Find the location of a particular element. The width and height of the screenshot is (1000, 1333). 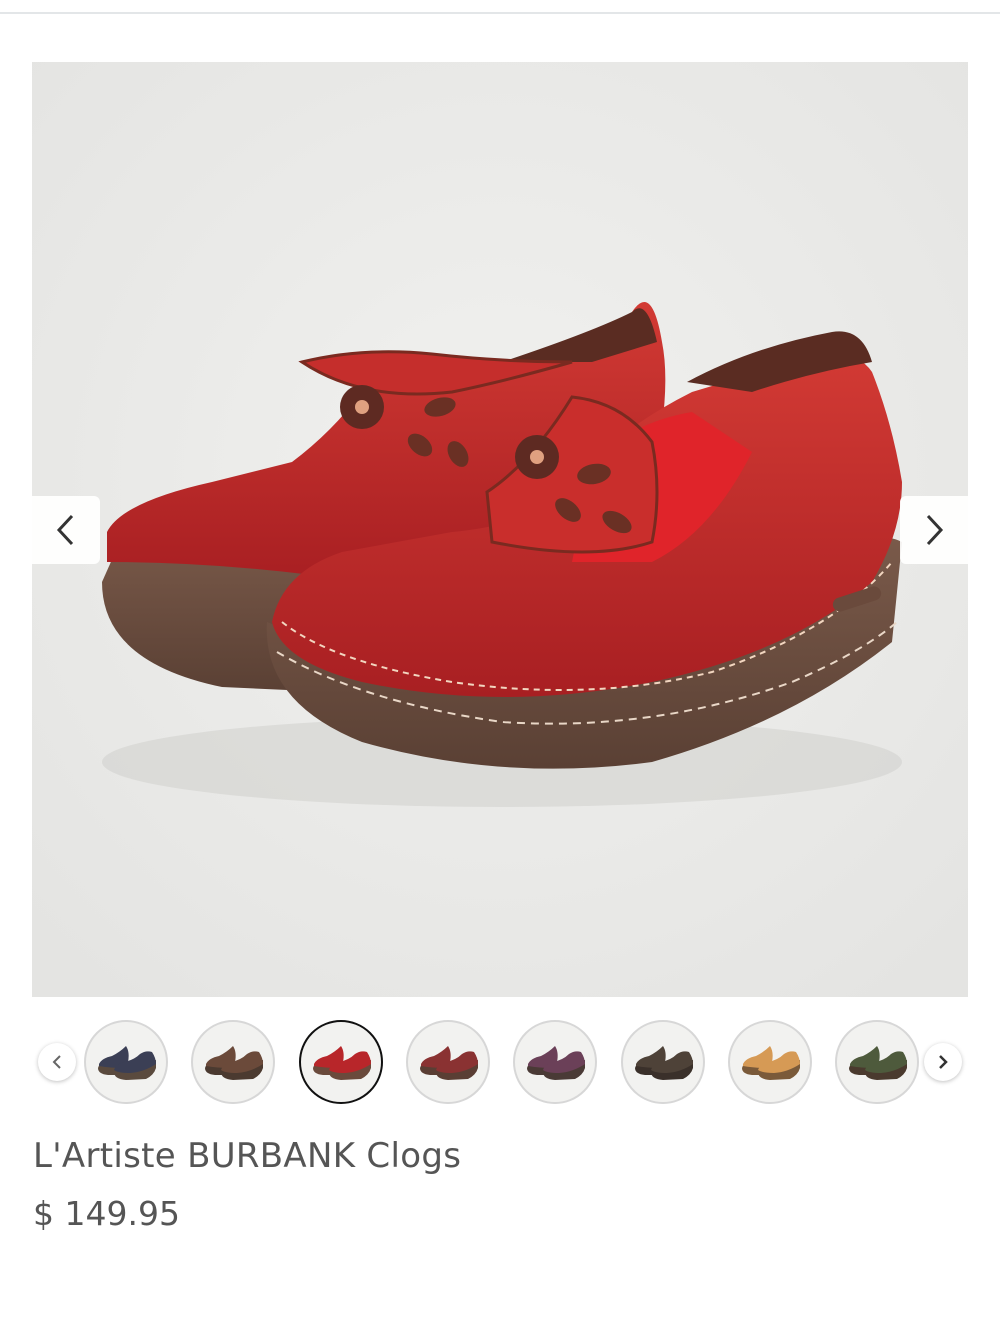

product-price: $ 149.95 is located at coordinates (106, 1213).